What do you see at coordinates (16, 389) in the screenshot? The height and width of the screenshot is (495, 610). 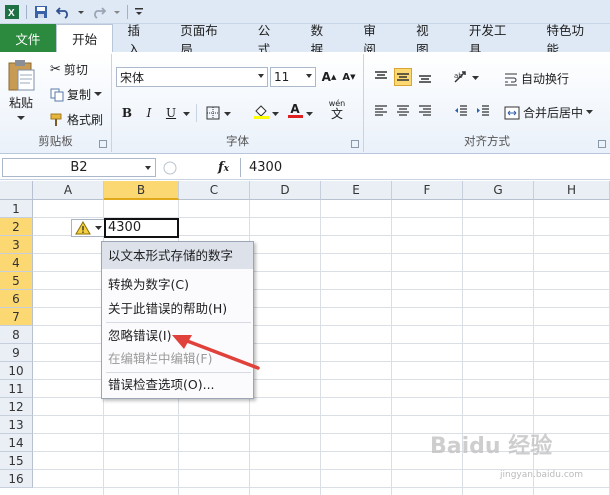 I see `row-header-11: 11` at bounding box center [16, 389].